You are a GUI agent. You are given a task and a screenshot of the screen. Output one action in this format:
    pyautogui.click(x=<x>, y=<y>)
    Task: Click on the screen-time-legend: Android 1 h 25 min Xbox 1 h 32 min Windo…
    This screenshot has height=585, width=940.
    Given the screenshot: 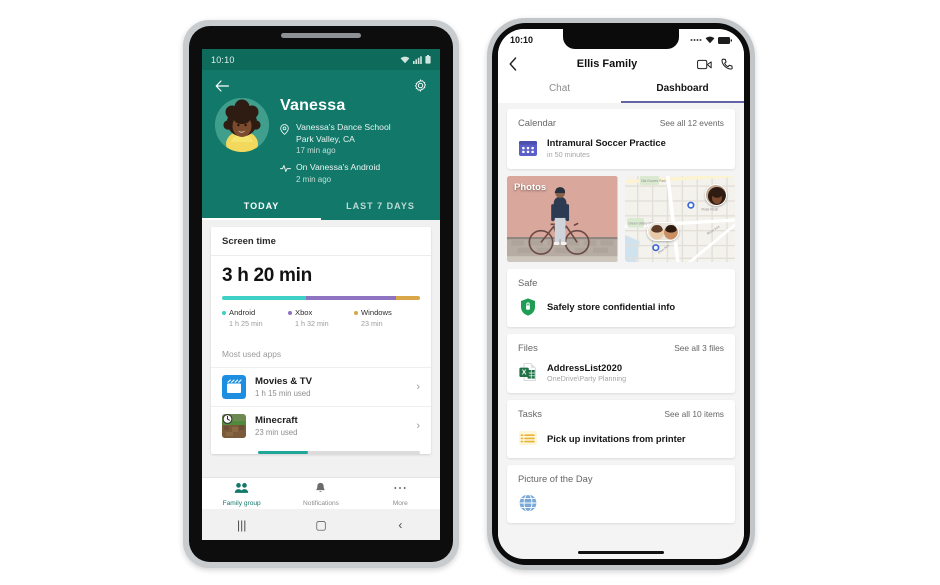 What is the action you would take?
    pyautogui.click(x=321, y=318)
    